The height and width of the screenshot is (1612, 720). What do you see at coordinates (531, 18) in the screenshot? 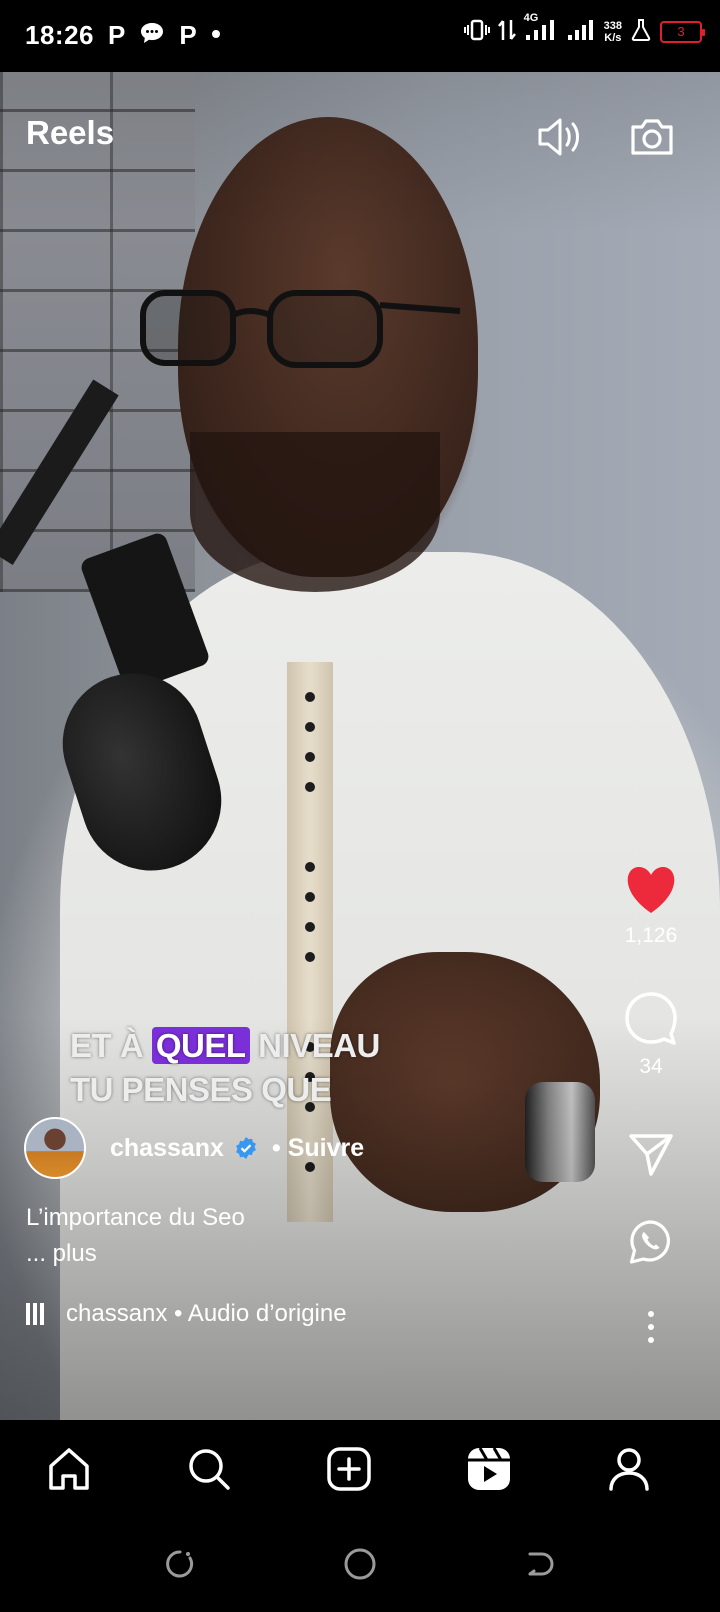
I see `network-type: 4G` at bounding box center [531, 18].